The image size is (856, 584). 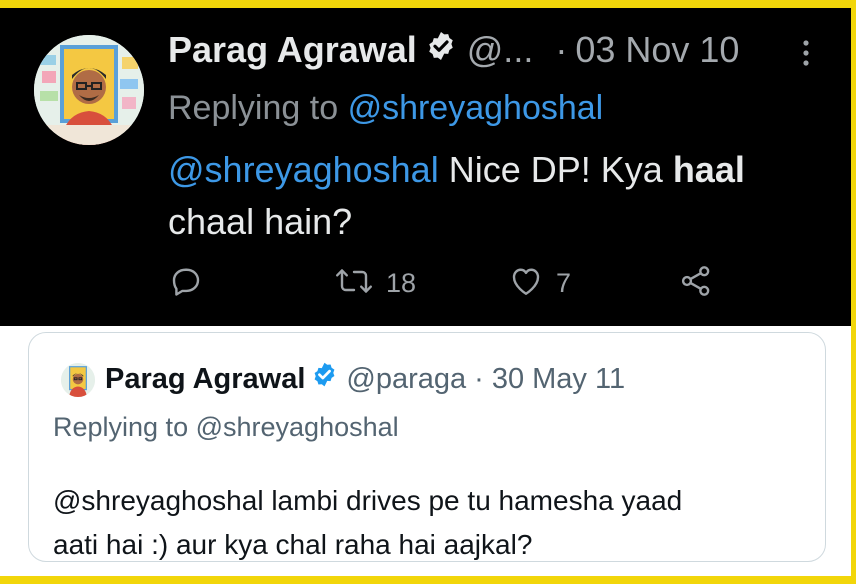 I want to click on tweet-text-part: Nice DP! Kya, so click(x=555, y=169).